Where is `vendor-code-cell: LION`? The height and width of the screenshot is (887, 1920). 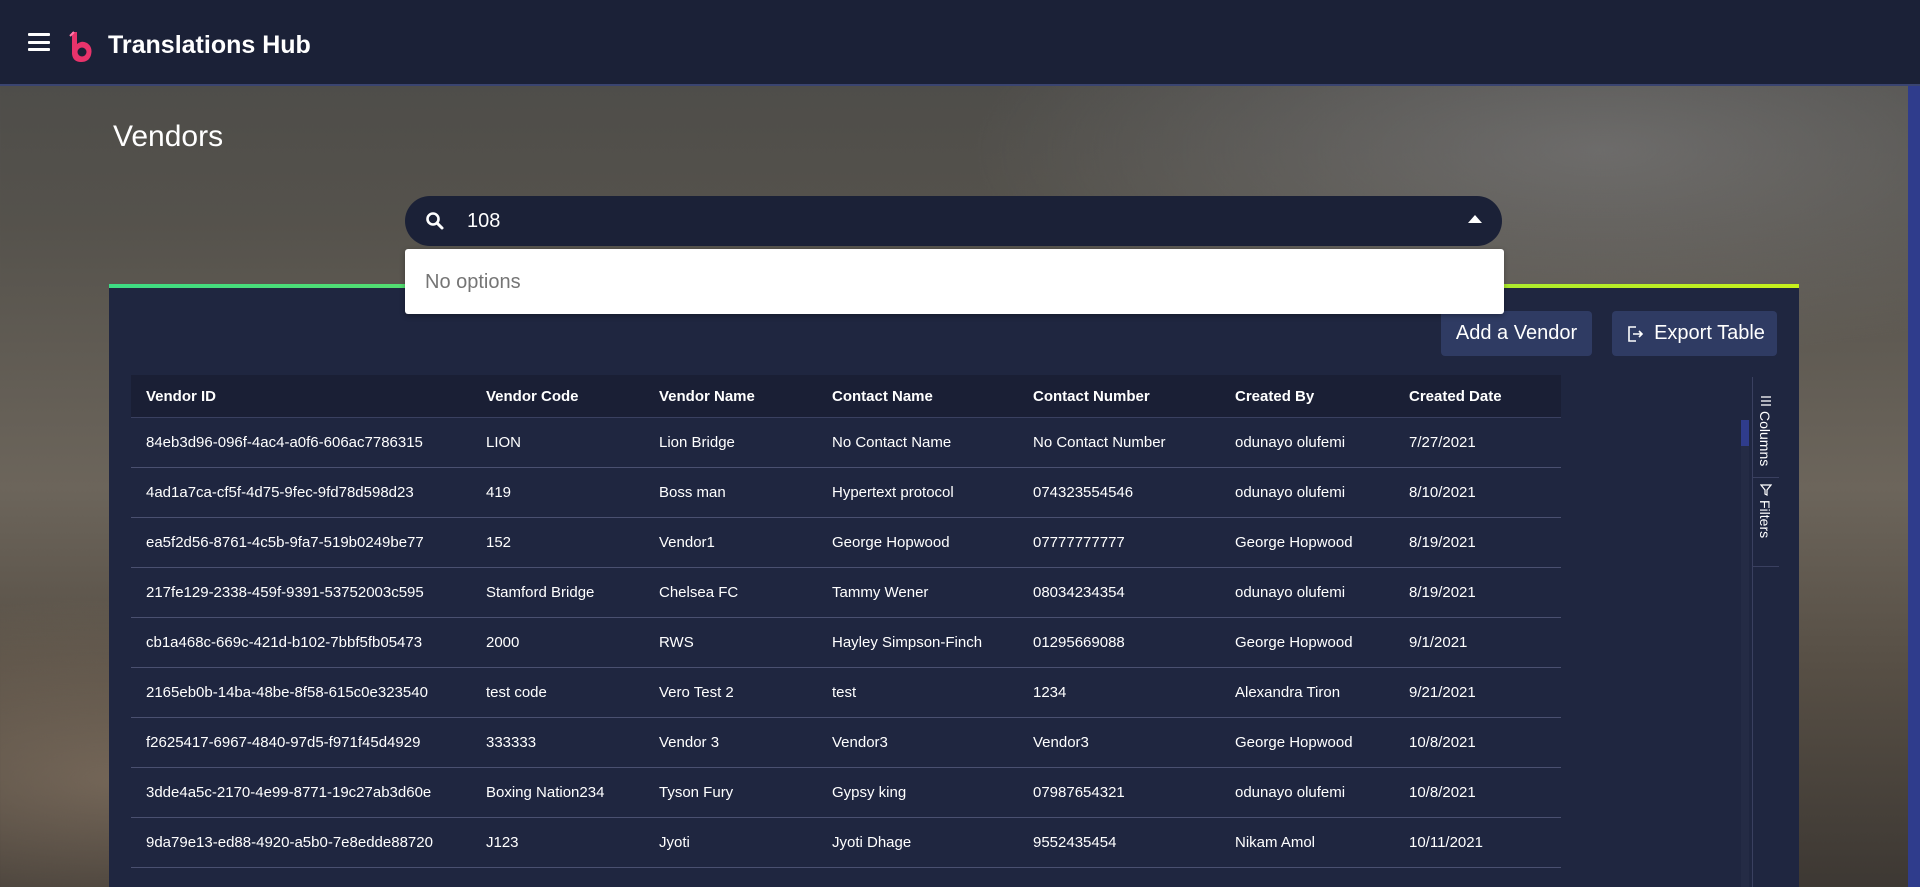
vendor-code-cell: LION is located at coordinates (504, 442).